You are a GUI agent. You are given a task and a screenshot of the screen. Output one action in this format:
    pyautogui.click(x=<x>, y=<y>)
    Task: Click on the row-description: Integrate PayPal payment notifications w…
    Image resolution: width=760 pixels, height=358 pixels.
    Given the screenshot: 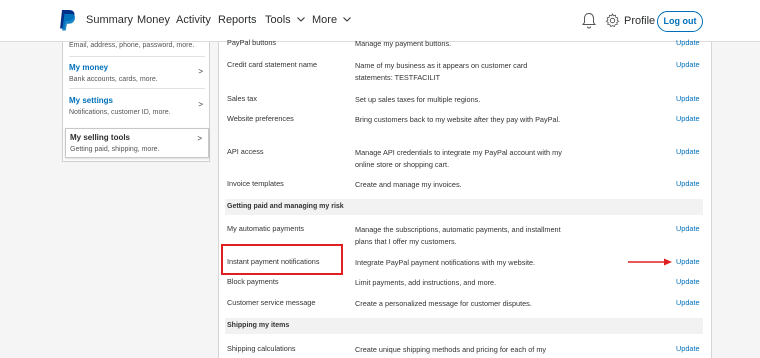 What is the action you would take?
    pyautogui.click(x=445, y=262)
    